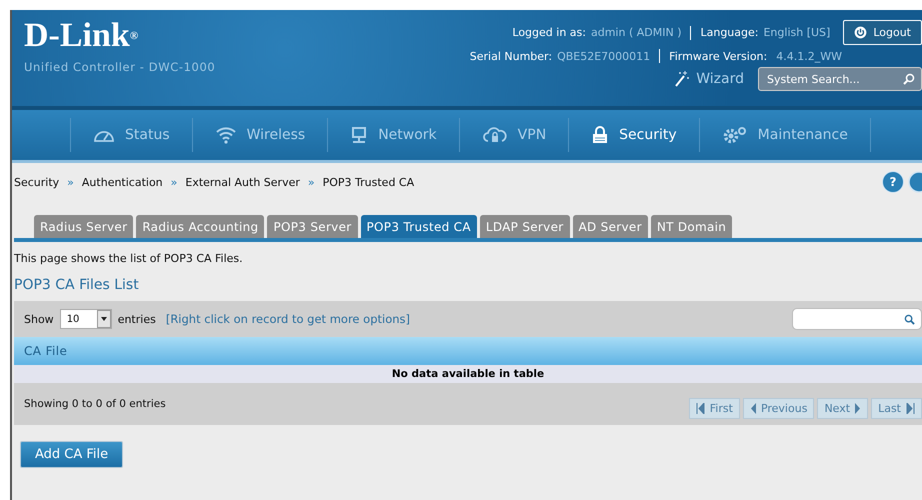 This screenshot has width=922, height=500. I want to click on table-info: Showing 0 to 0 of 0 entries, so click(95, 404).